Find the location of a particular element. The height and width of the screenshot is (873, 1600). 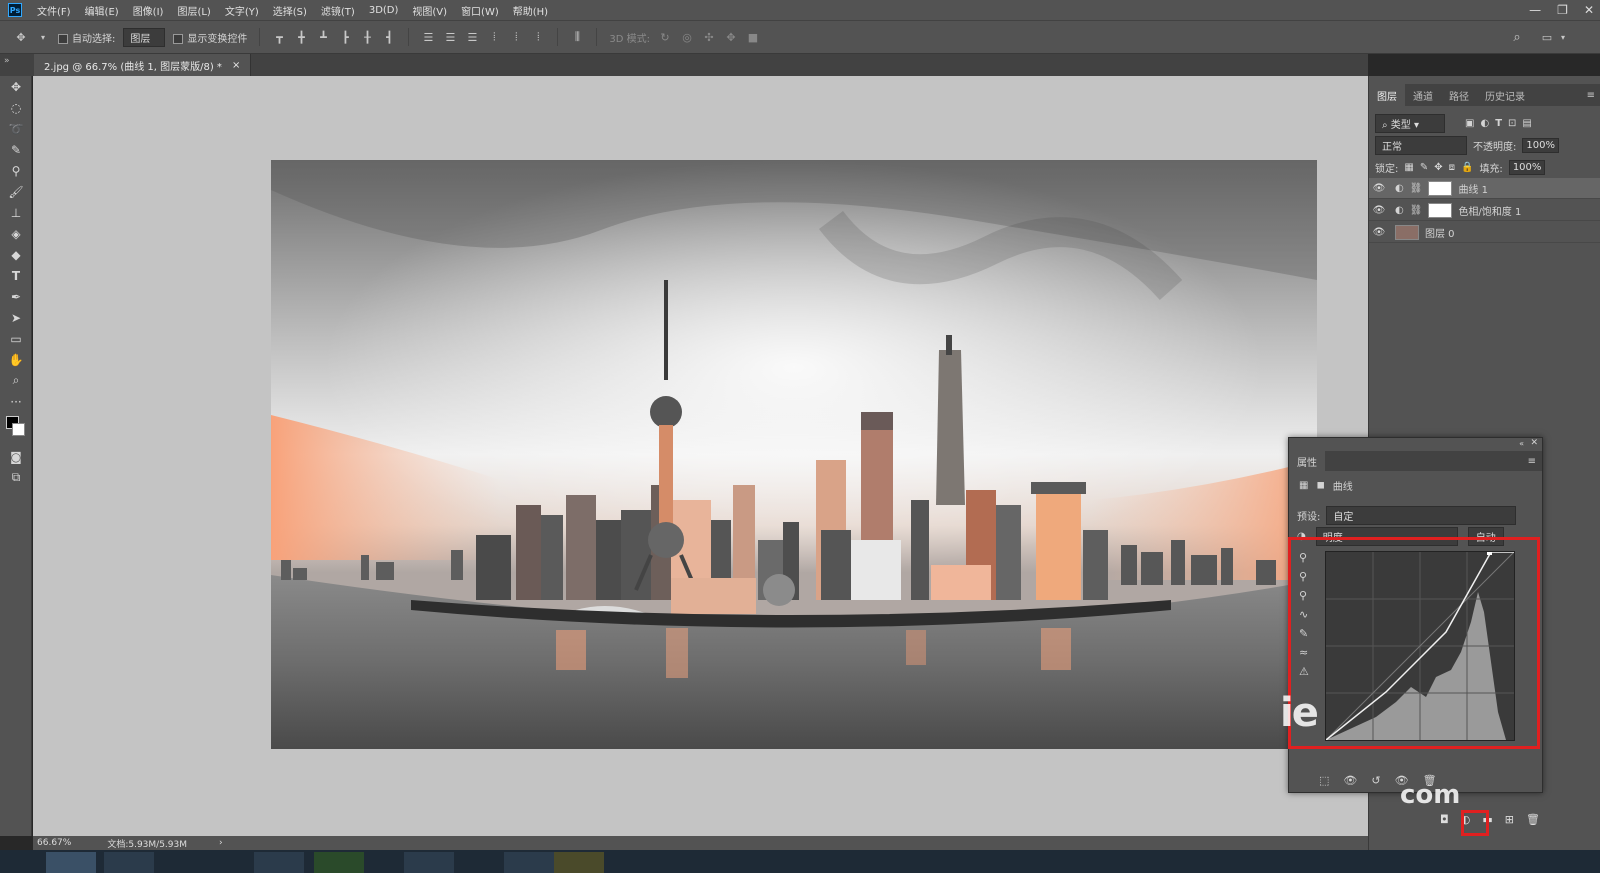

filter-adjust-icon: ◐ is located at coordinates (1484, 123).